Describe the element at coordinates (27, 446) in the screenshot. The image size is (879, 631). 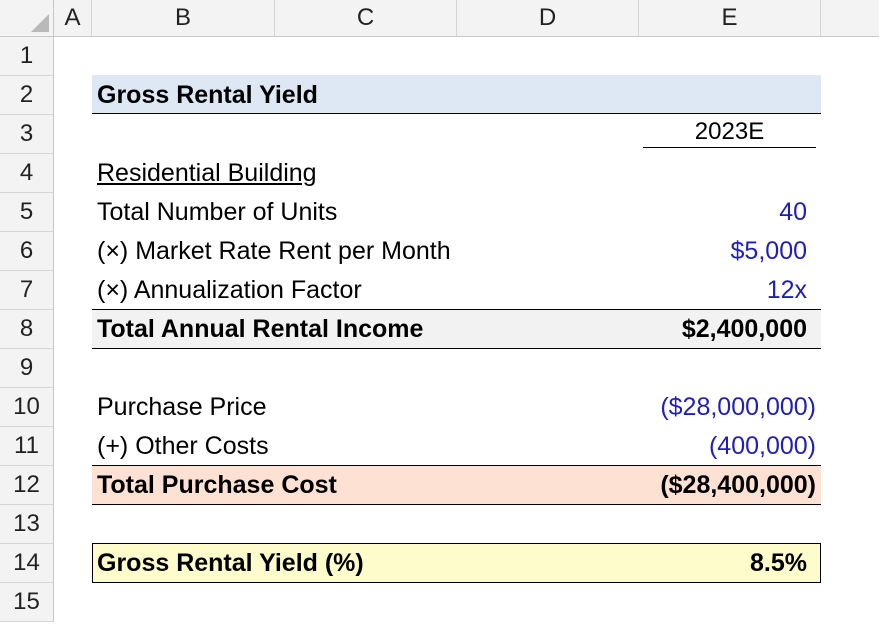
I see `row-header-11: 11` at that location.